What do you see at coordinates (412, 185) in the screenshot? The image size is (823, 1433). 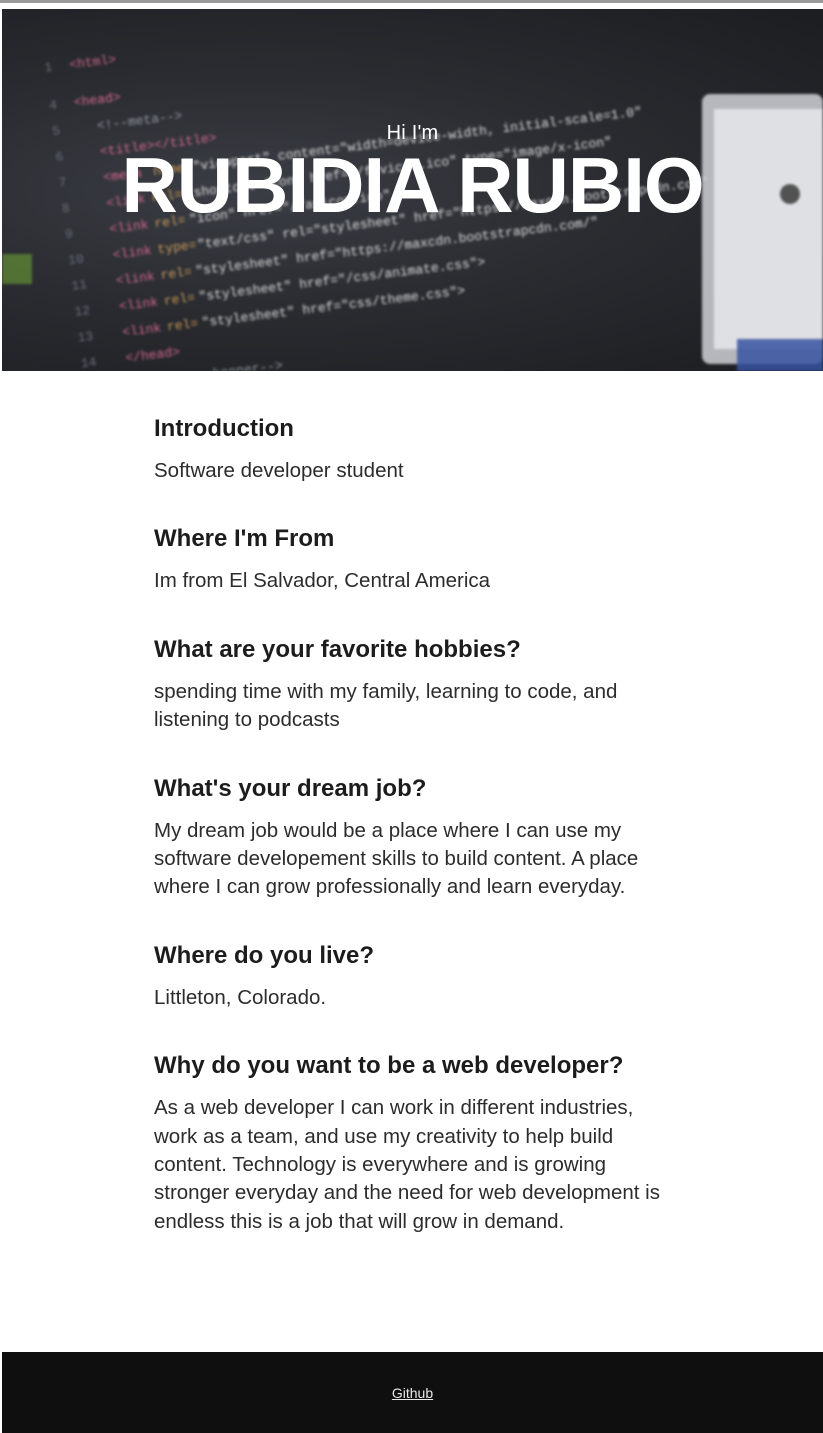 I see `hero-name: RUBIDIA RUBIO` at bounding box center [412, 185].